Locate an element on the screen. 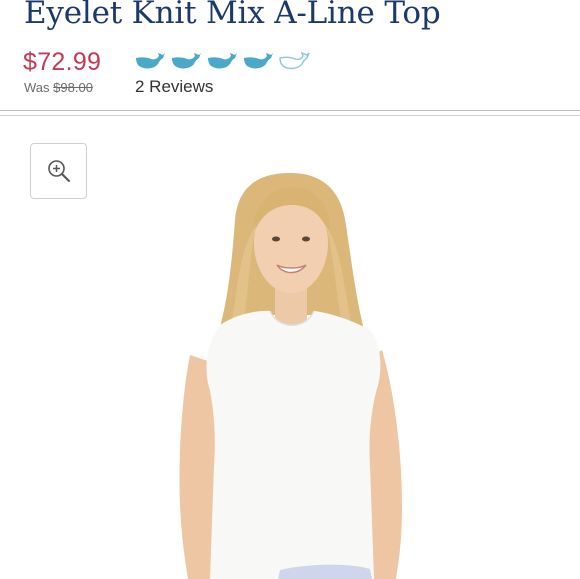 Image resolution: width=580 pixels, height=579 pixels. sale-price: $72.99 is located at coordinates (62, 62).